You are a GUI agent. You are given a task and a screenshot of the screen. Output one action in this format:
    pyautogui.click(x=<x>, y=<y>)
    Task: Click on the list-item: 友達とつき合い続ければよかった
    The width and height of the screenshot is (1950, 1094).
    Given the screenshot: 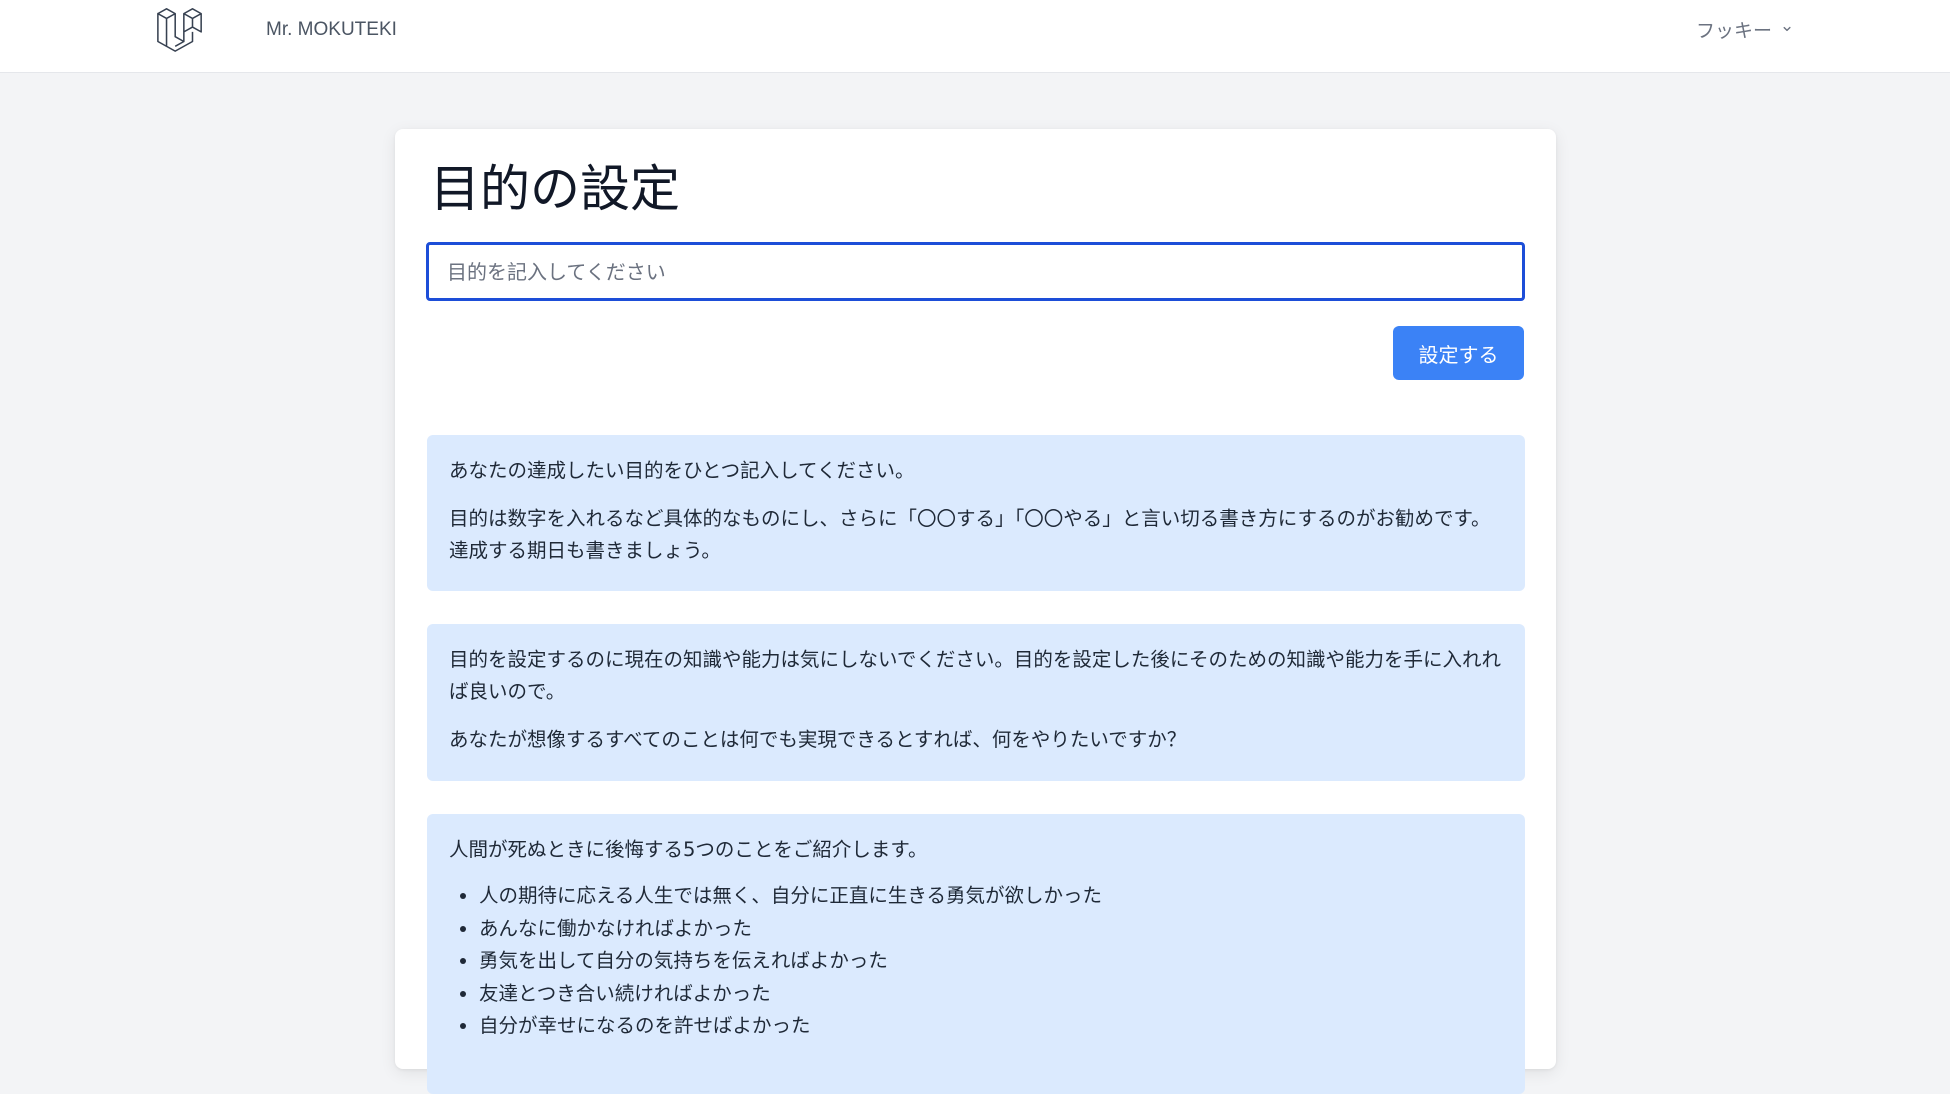 What is the action you would take?
    pyautogui.click(x=991, y=994)
    